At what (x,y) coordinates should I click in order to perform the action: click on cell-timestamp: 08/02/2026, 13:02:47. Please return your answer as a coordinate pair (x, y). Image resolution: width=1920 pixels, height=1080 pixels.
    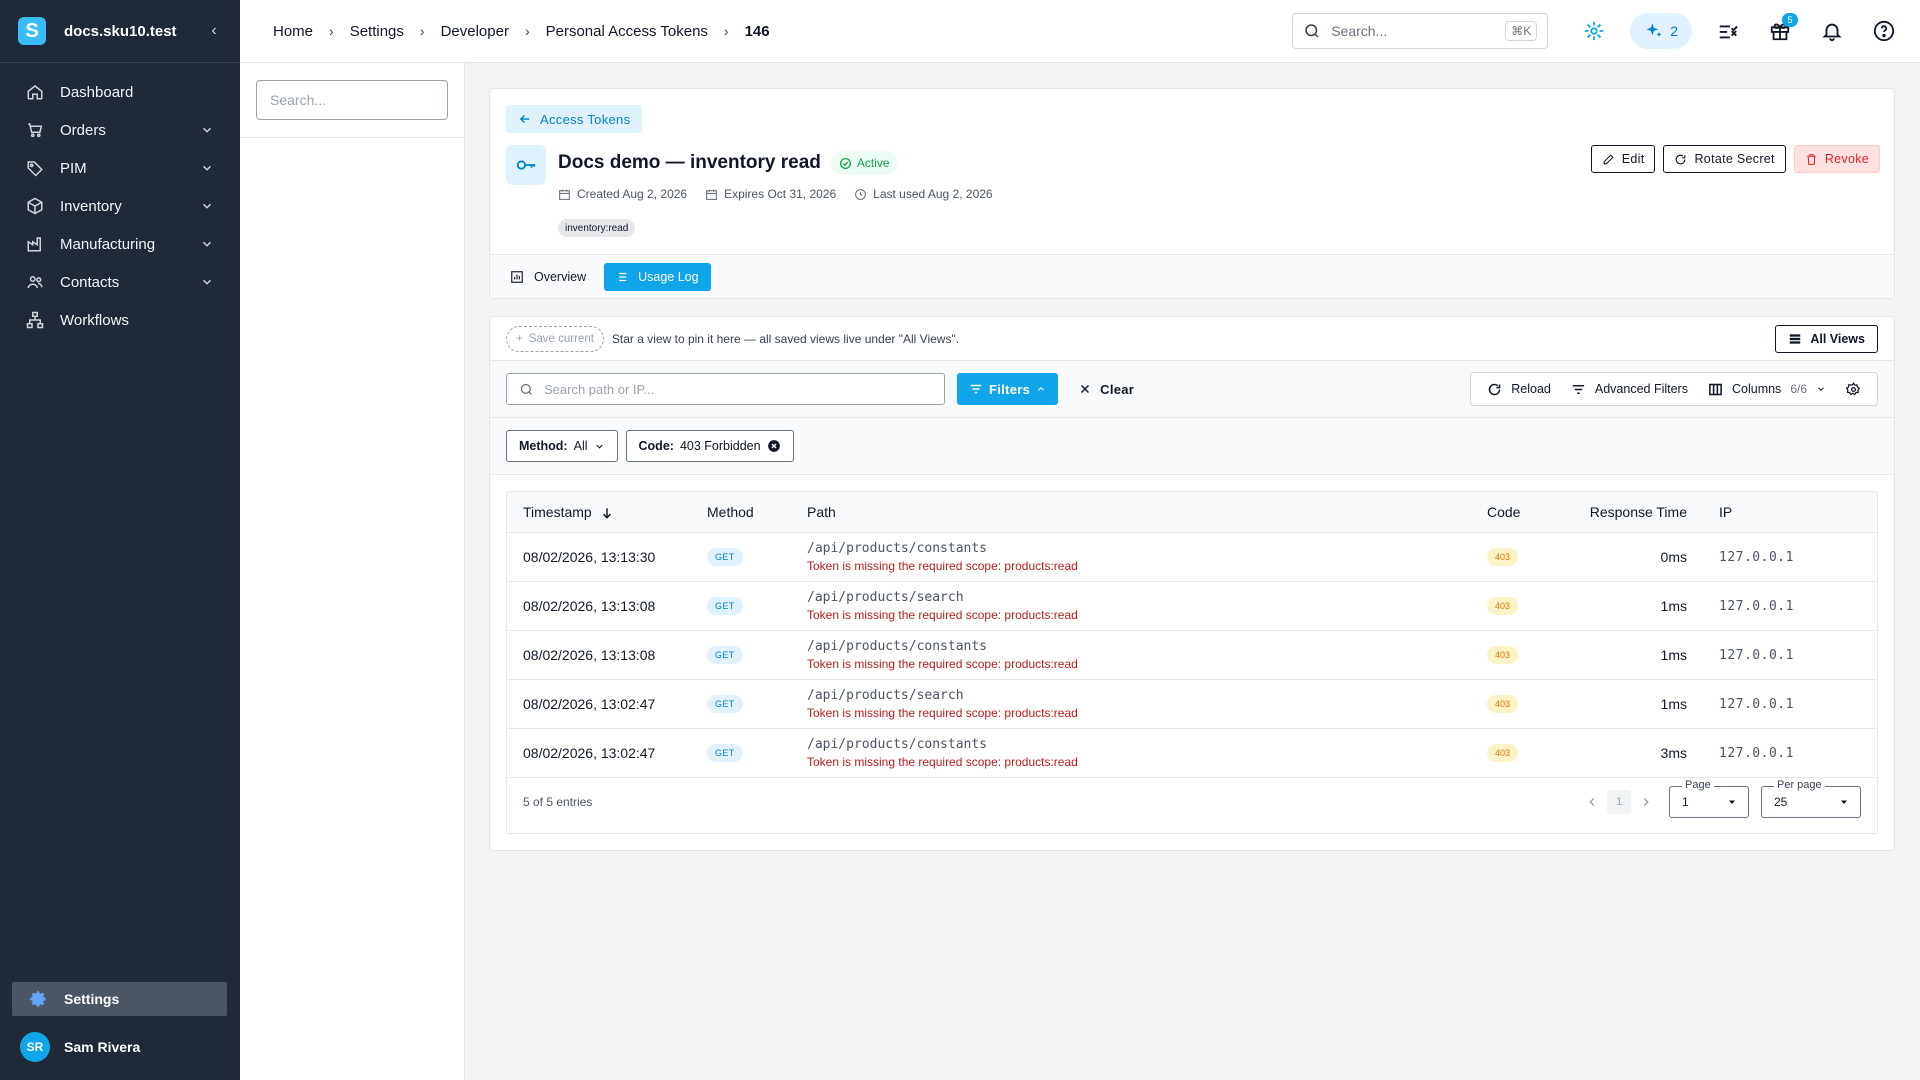
    Looking at the image, I should click on (589, 703).